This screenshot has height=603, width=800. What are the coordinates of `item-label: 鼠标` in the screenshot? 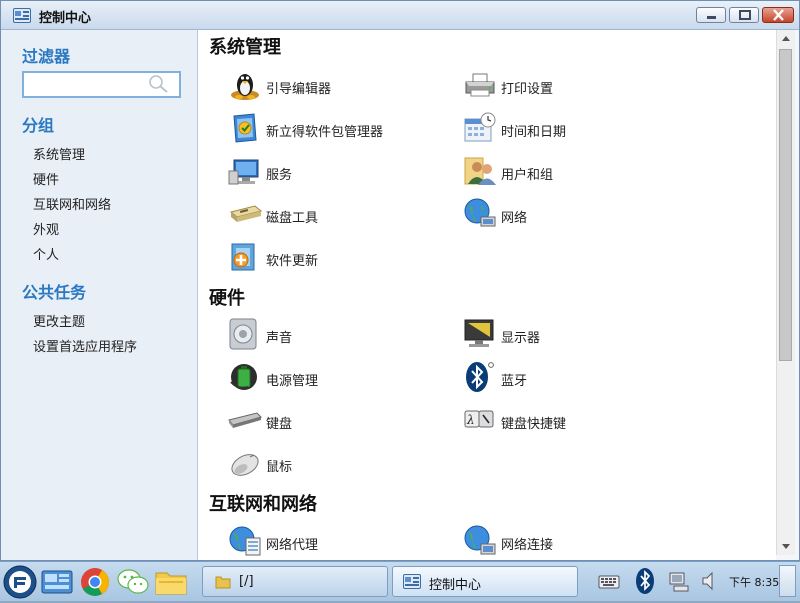 It's located at (279, 467).